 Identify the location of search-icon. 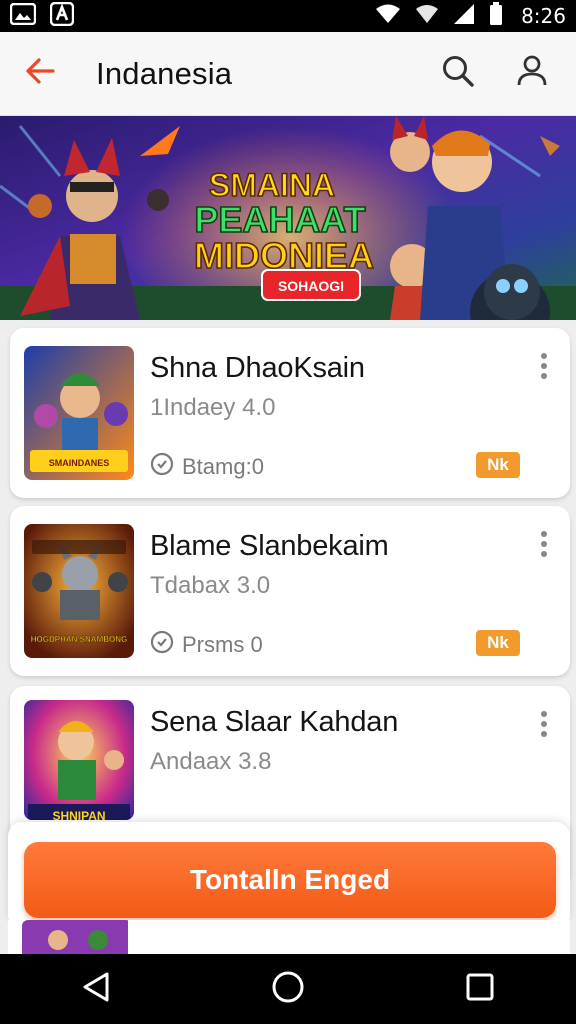
(458, 73).